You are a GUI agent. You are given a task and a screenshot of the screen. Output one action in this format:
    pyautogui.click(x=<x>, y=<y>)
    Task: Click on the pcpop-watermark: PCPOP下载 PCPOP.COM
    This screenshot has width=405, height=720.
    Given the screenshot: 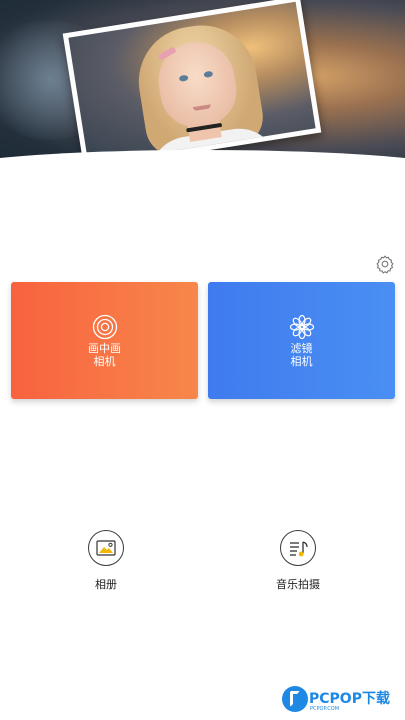 What is the action you would take?
    pyautogui.click(x=341, y=702)
    